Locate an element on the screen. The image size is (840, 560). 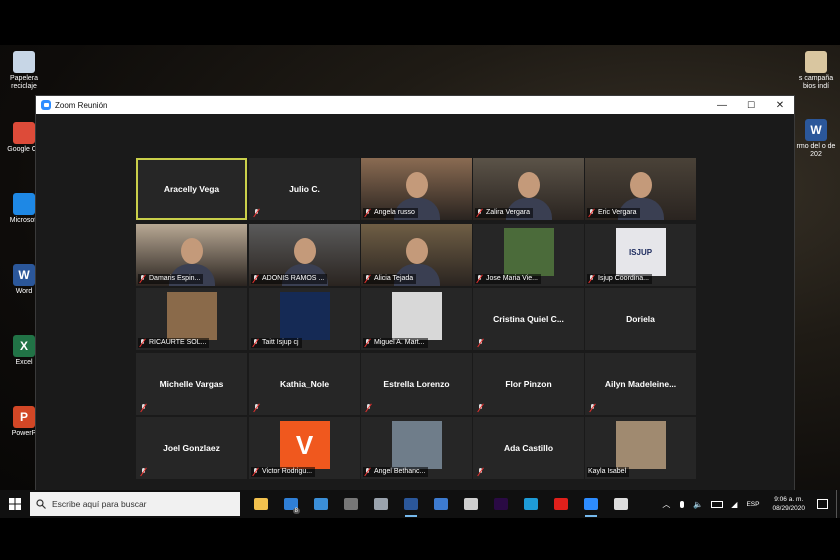
taskbar-speed-button is located at coordinates (381, 504).